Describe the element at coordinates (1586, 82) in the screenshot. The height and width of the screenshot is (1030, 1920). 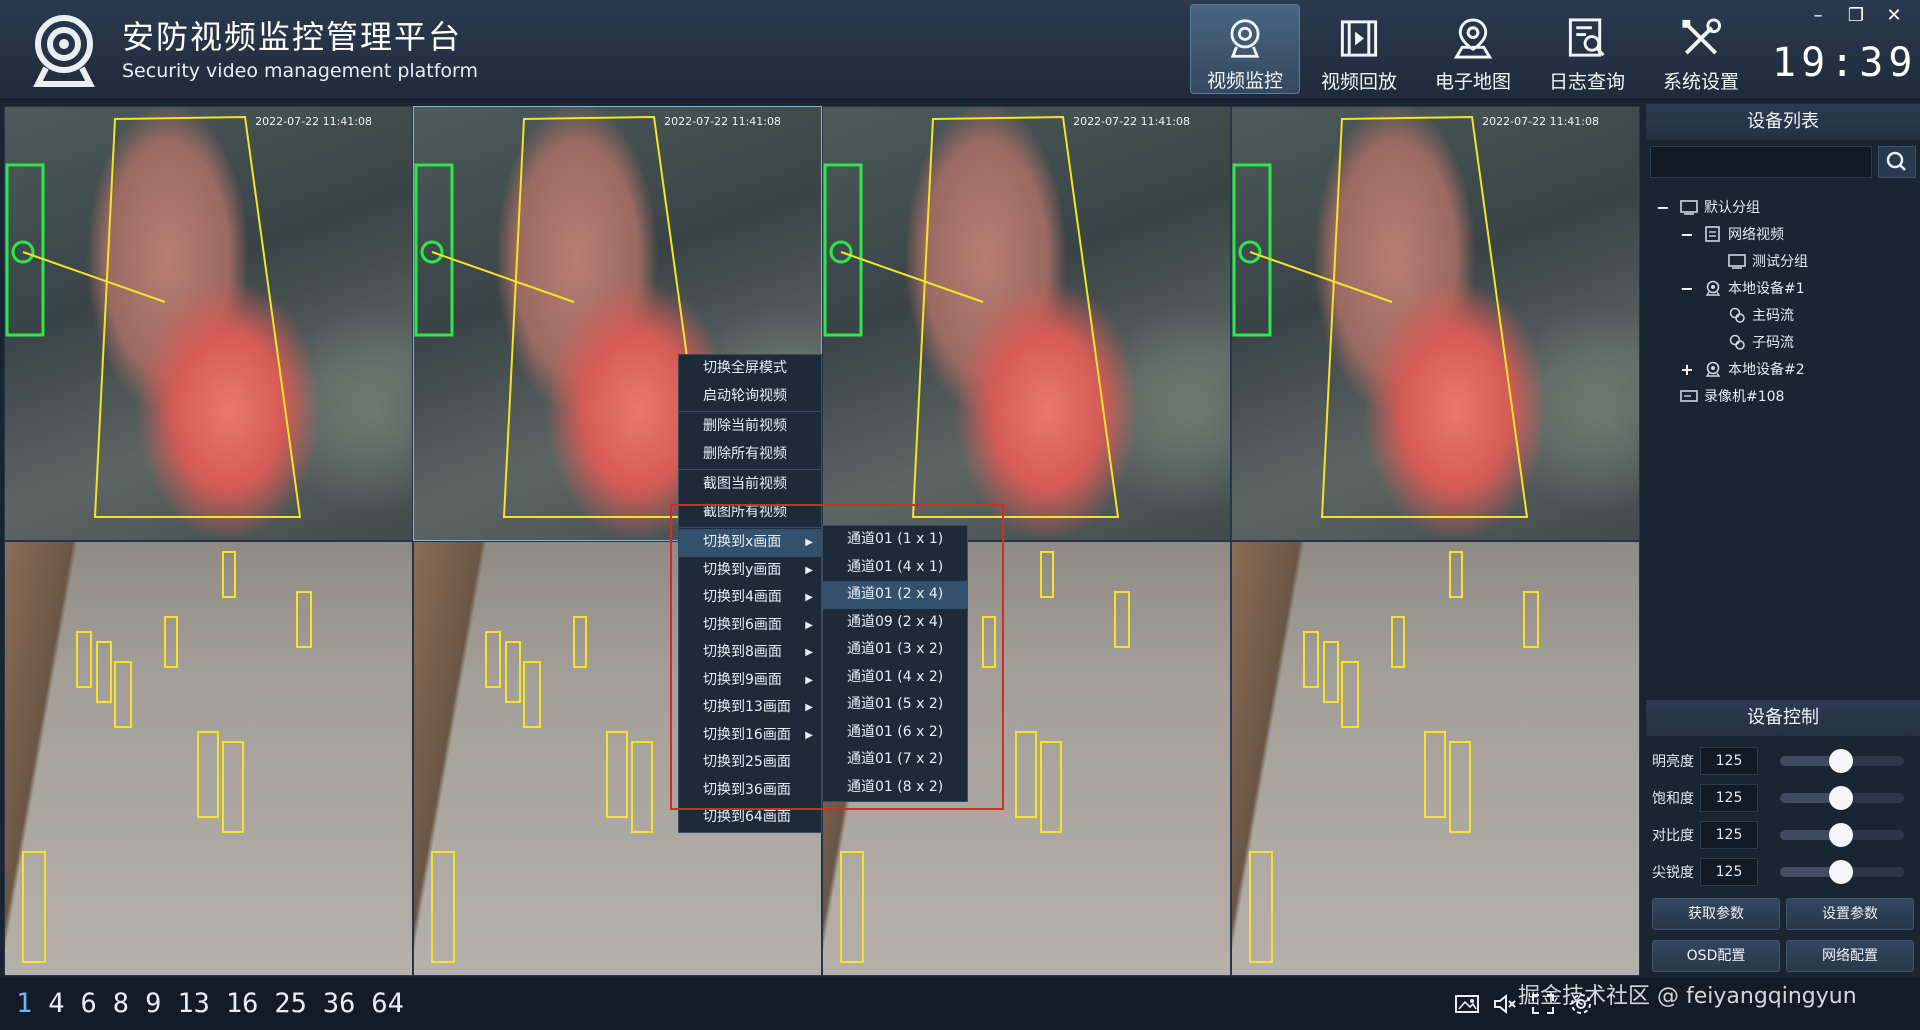
I see `nav-label: 日志查询` at that location.